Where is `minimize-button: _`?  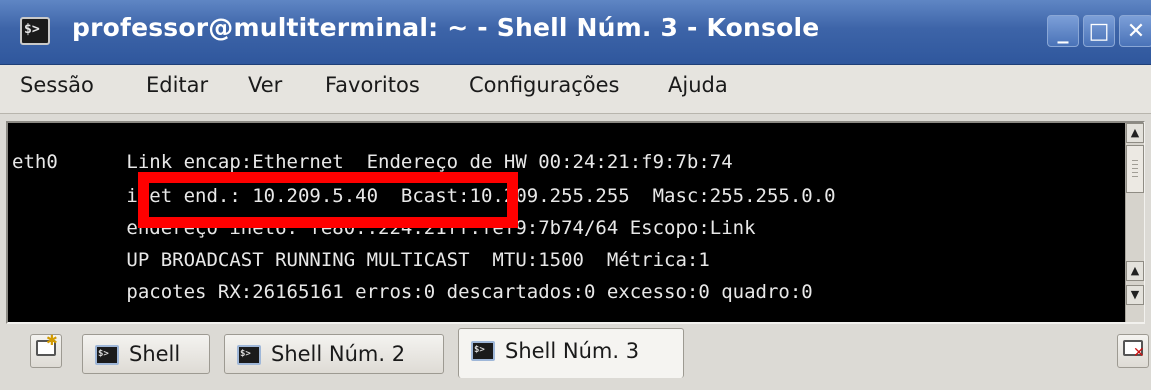
minimize-button: _ is located at coordinates (1063, 31).